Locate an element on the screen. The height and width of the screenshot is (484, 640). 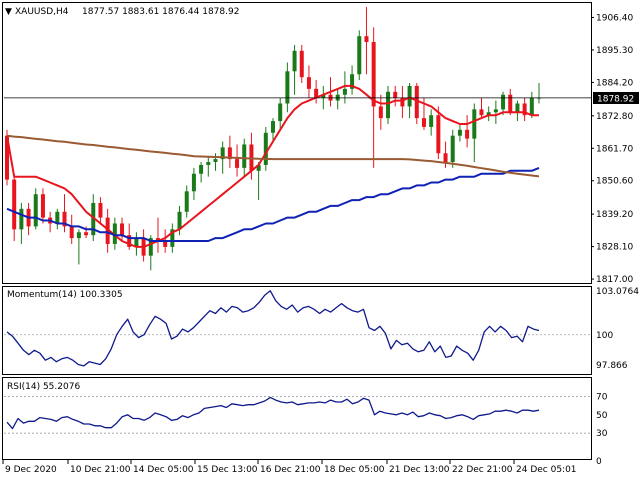
rsi-axis-tick-label: 30 is located at coordinates (602, 434).